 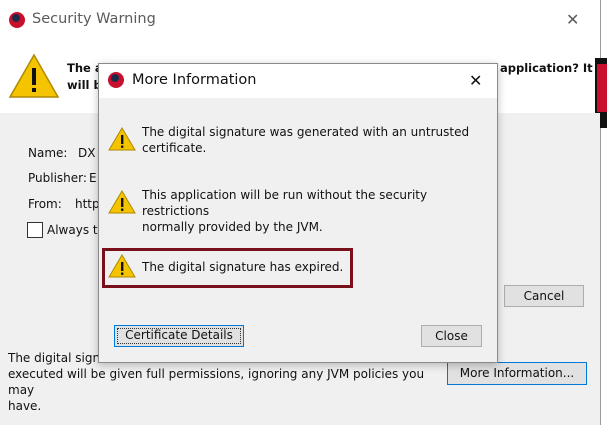 I want to click on from-label: From:, so click(x=45, y=204).